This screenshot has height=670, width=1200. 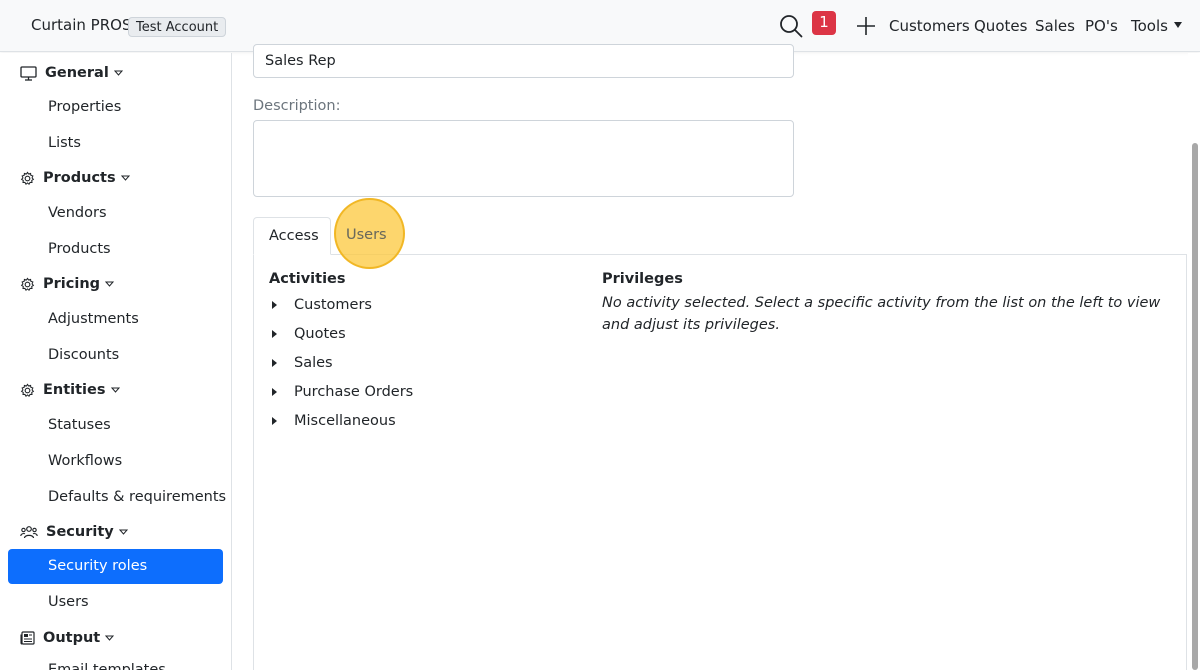 I want to click on tab-access: Access, so click(x=292, y=236).